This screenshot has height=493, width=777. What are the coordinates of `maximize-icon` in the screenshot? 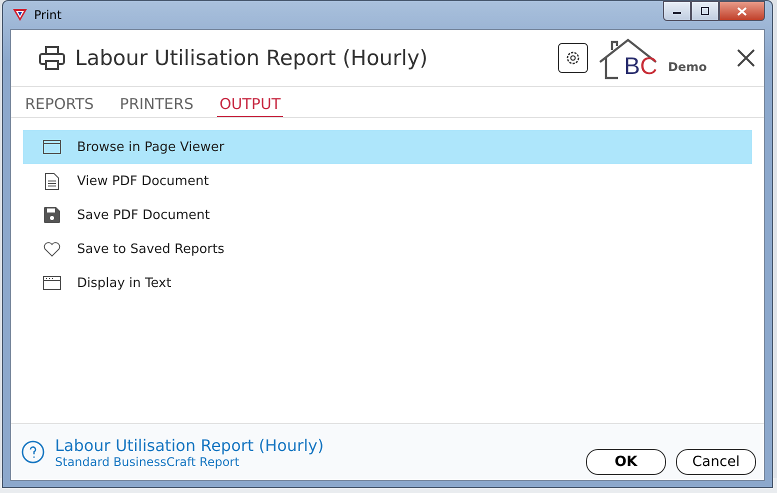 It's located at (705, 11).